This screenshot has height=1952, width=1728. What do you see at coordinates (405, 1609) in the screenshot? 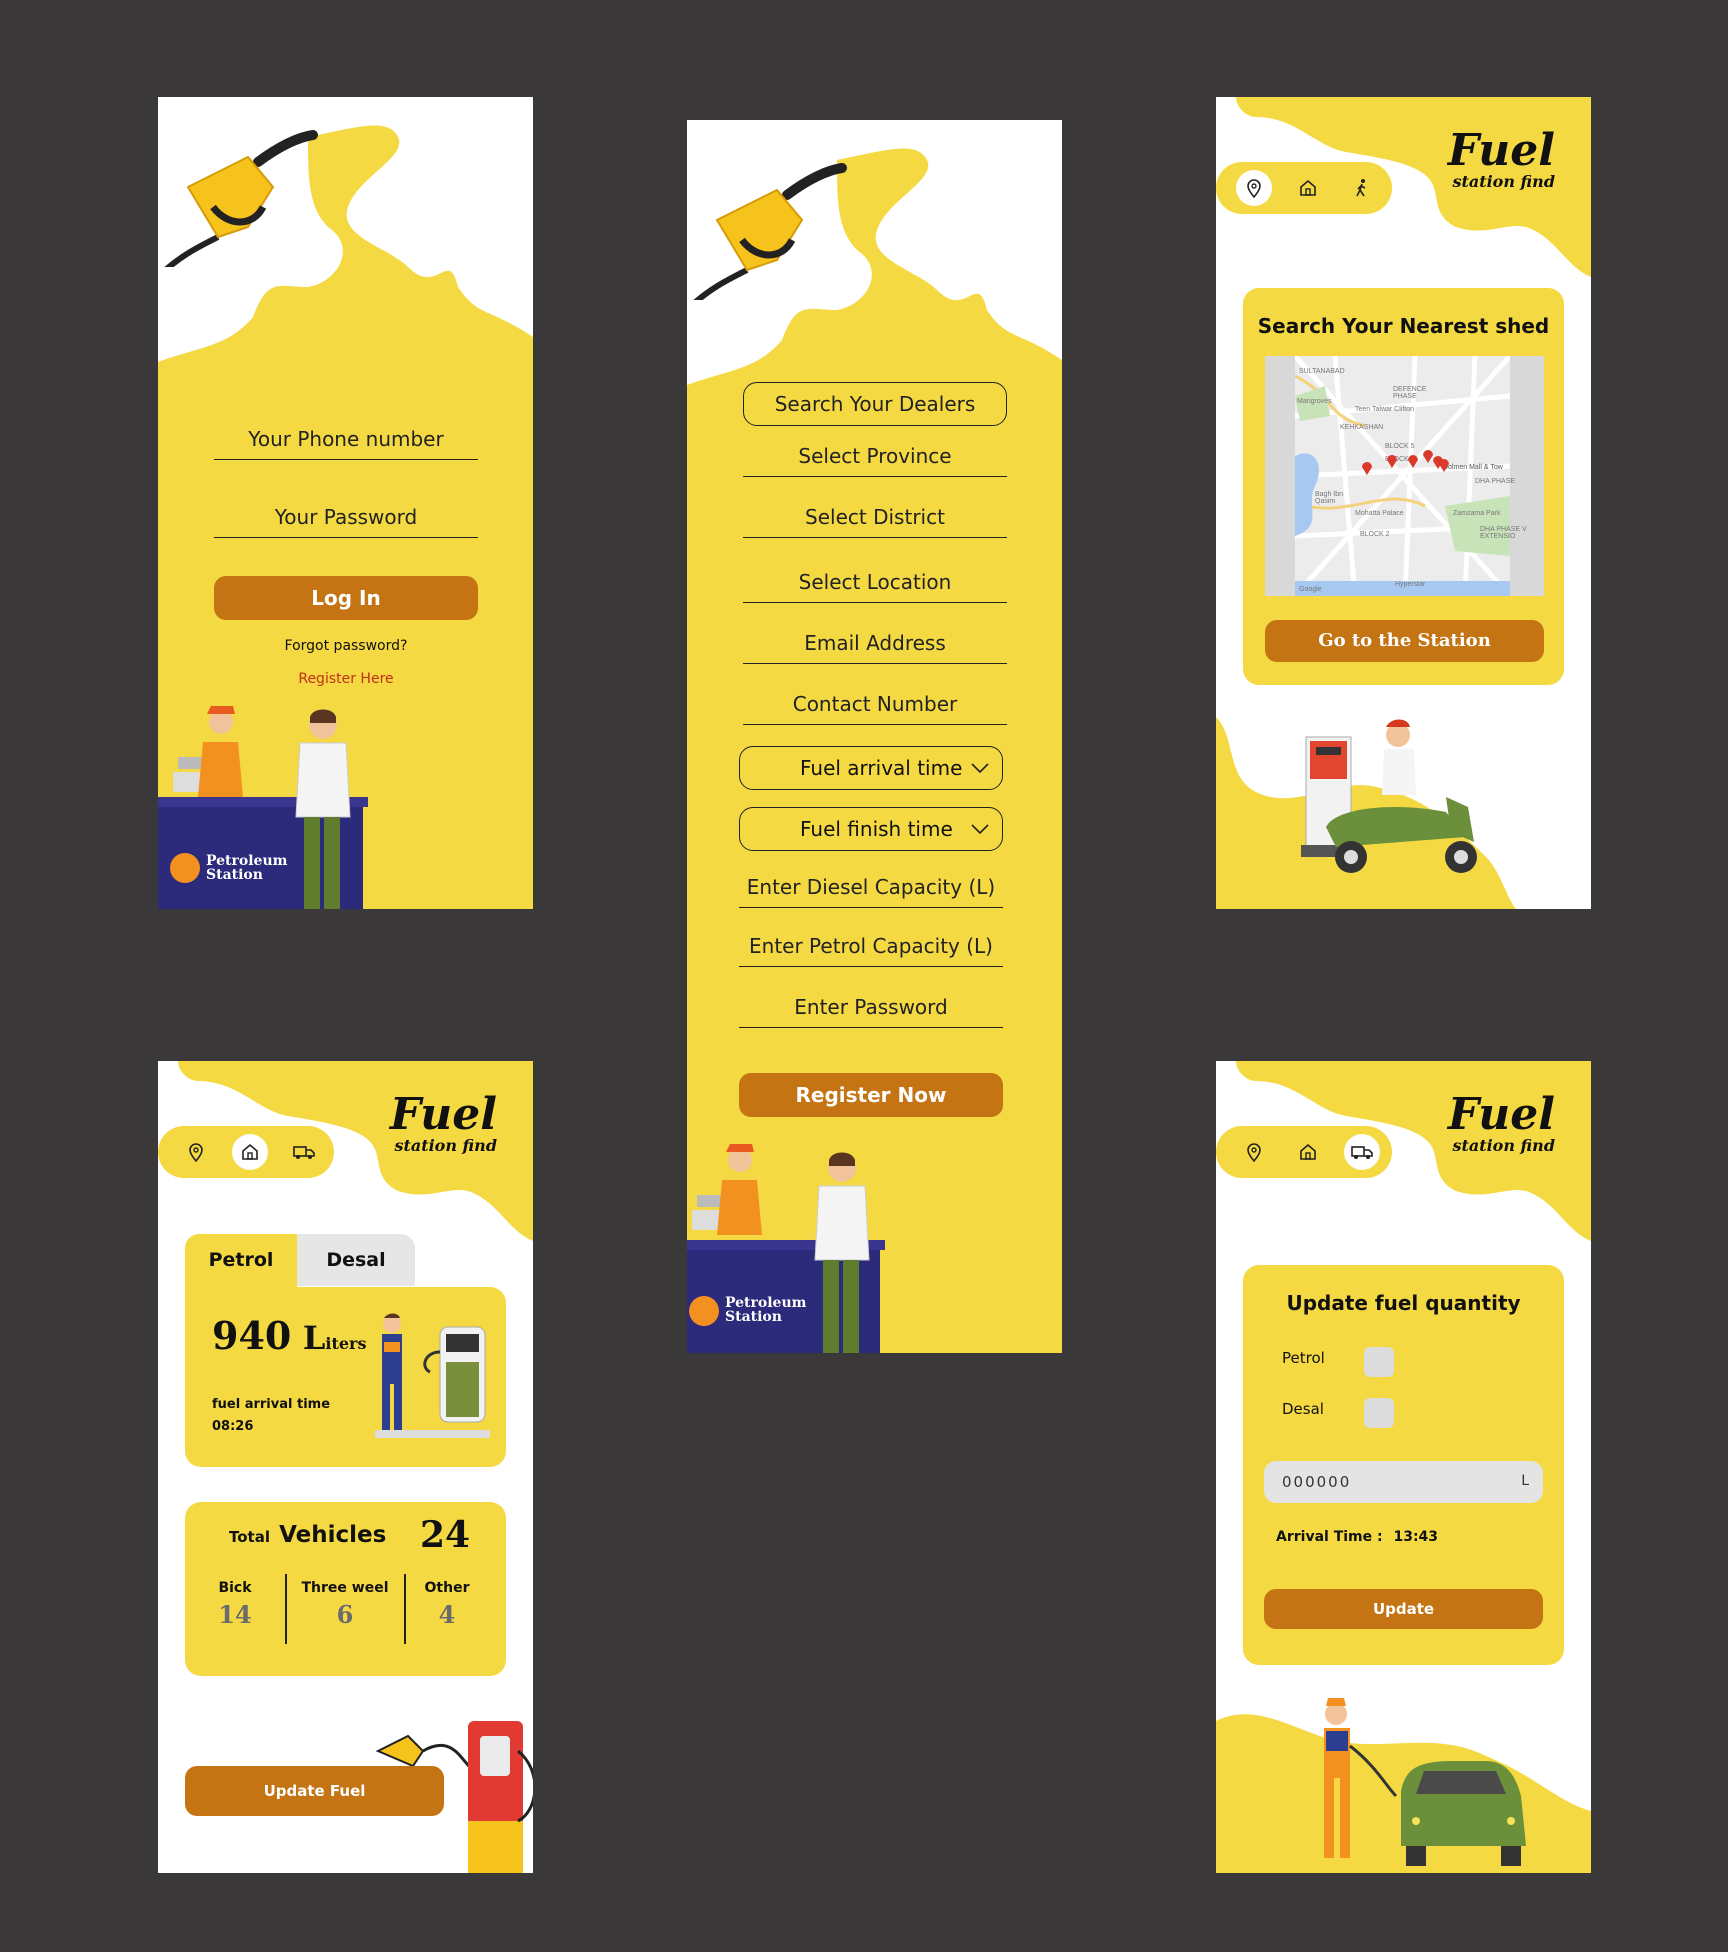
I see `category-divider` at bounding box center [405, 1609].